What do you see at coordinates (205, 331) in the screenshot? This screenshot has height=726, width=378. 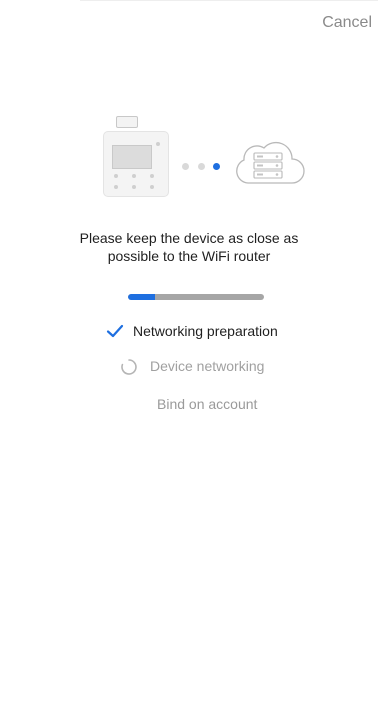 I see `step-label: Networking preparation` at bounding box center [205, 331].